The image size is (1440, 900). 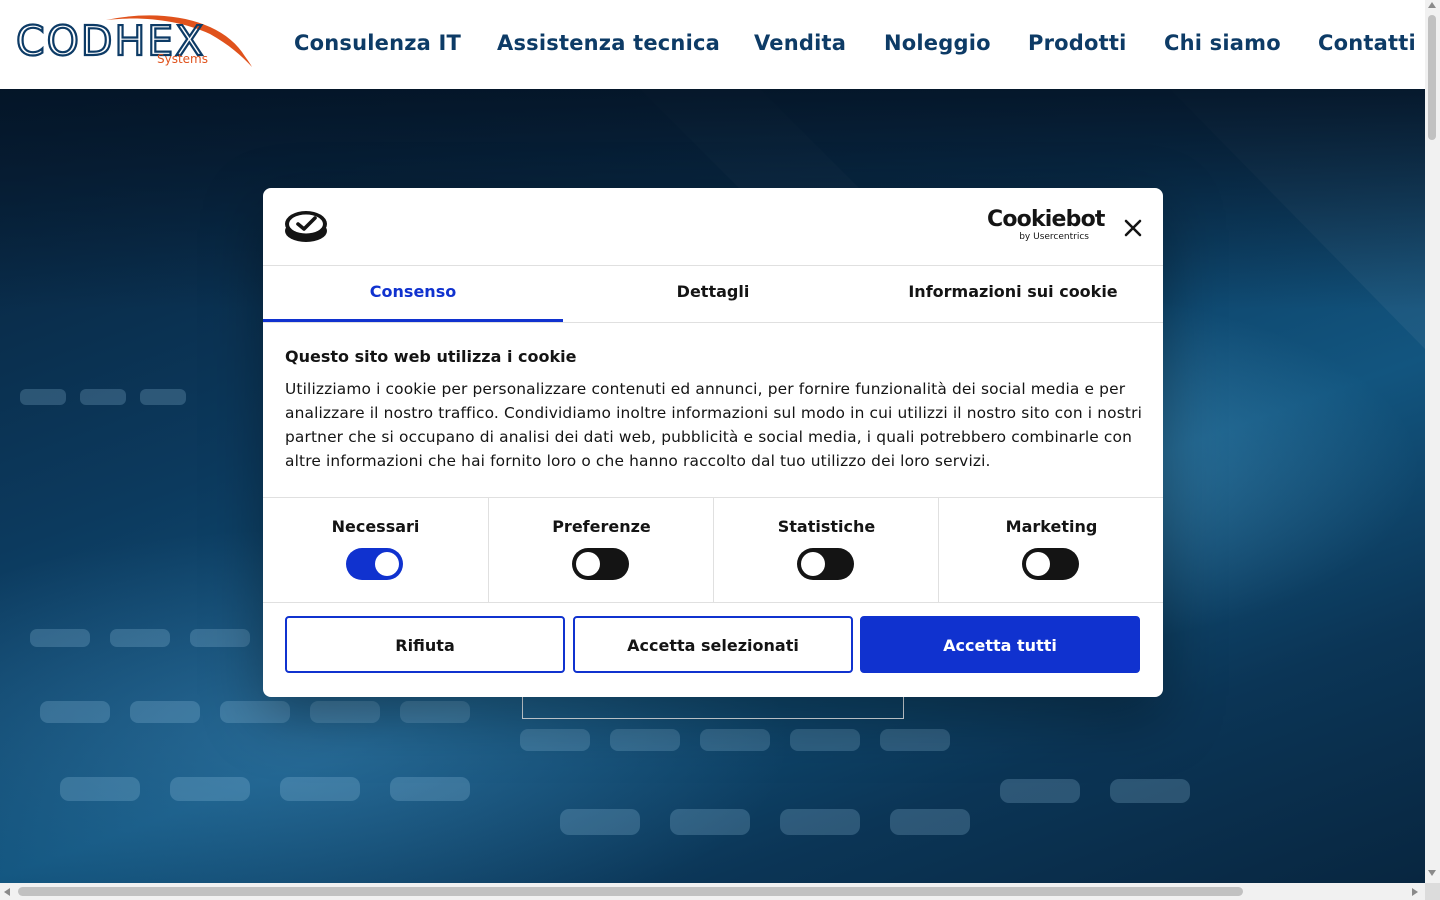 What do you see at coordinates (425, 644) in the screenshot?
I see `reject-button: Rifiuta` at bounding box center [425, 644].